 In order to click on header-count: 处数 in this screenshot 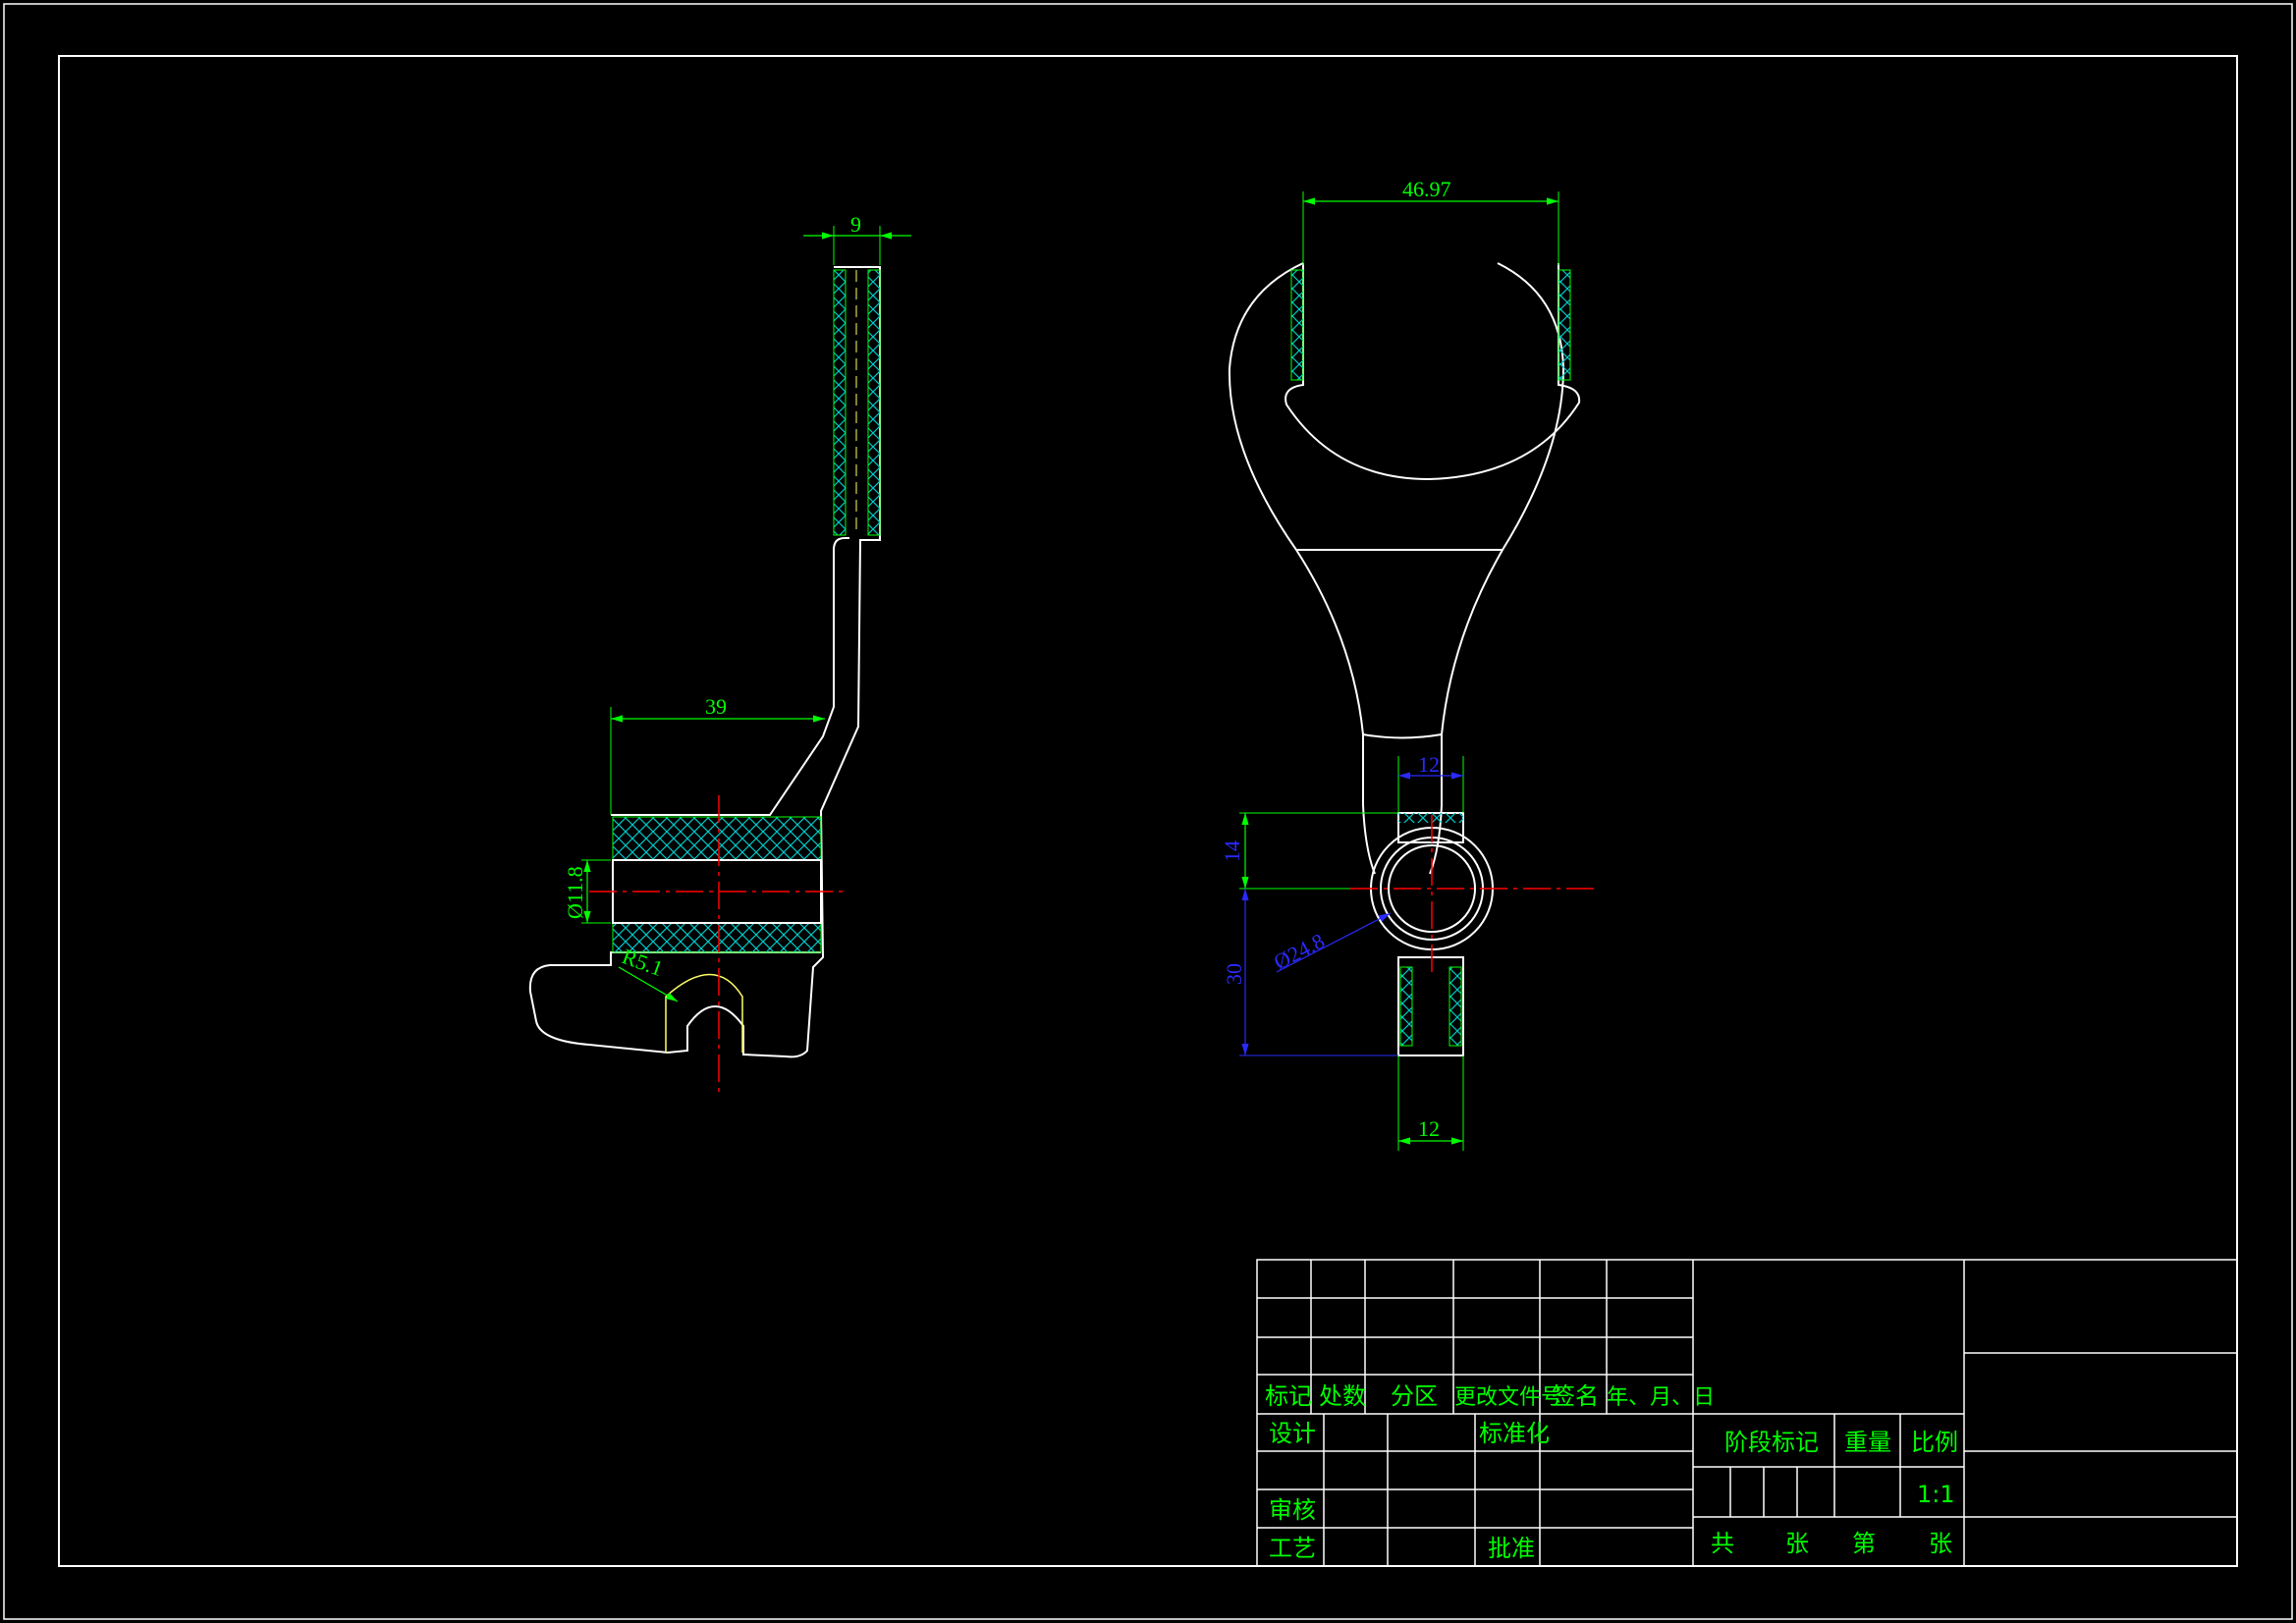, I will do `click(1342, 1396)`.